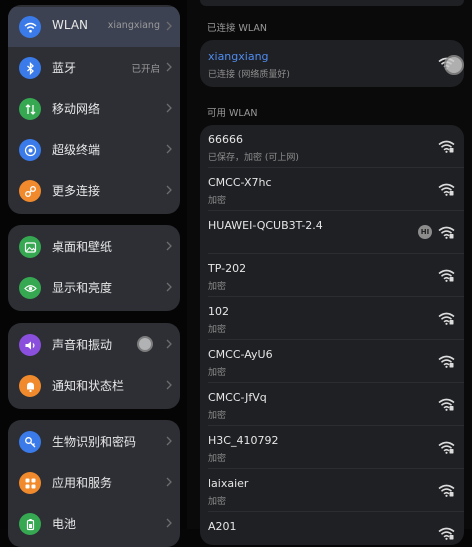 The image size is (472, 547). I want to click on sidebar-item: 更多连接, so click(94, 191).